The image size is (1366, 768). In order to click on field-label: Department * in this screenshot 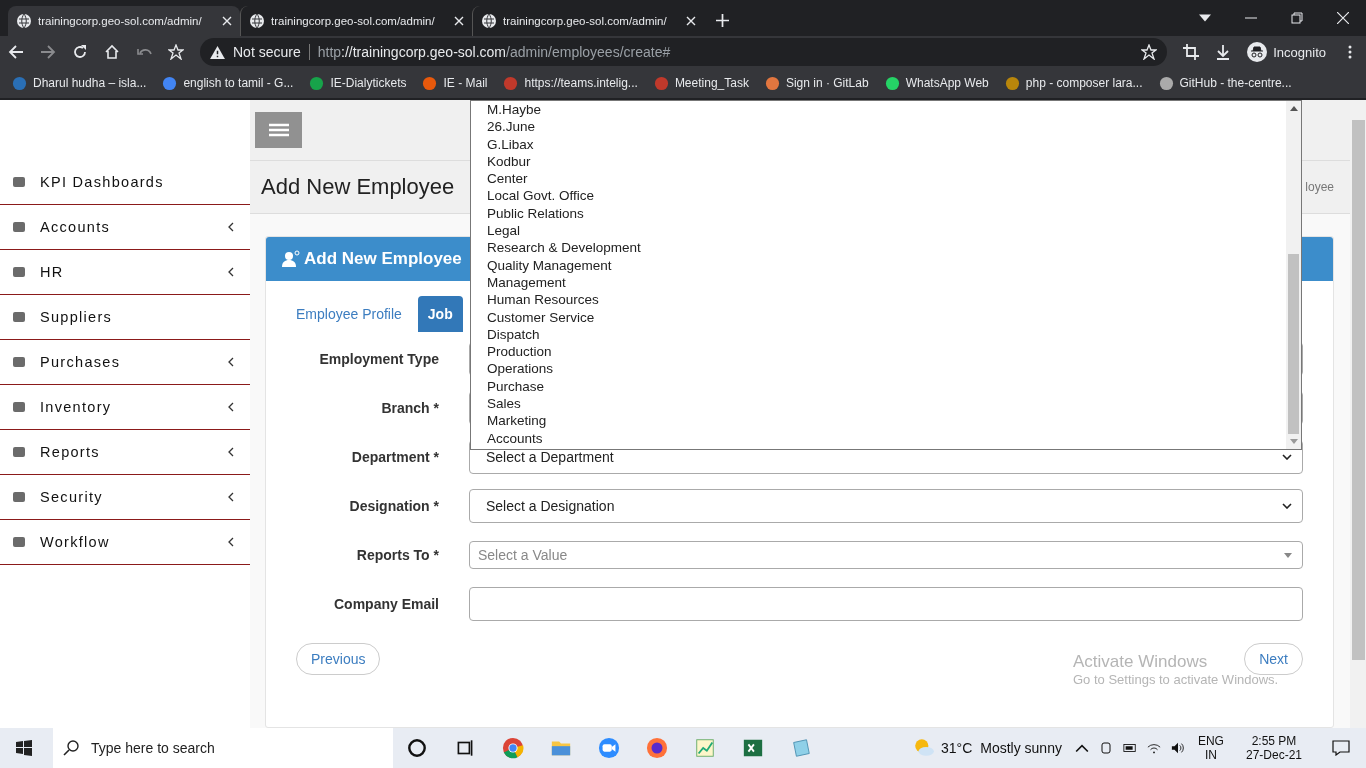, I will do `click(394, 457)`.